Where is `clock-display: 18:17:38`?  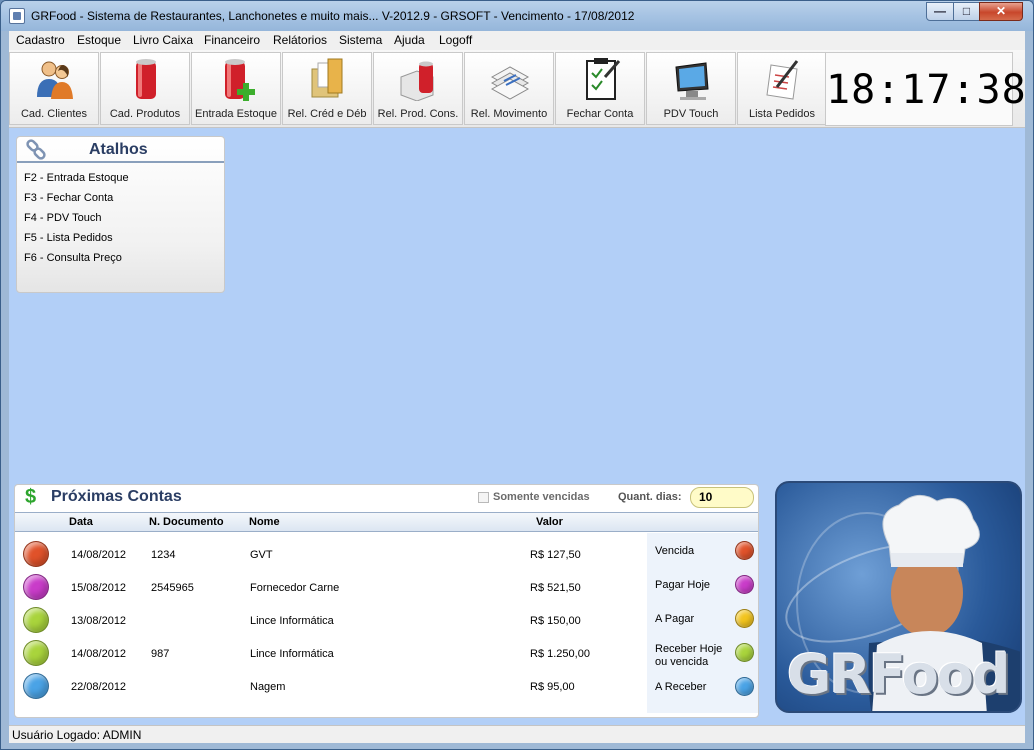
clock-display: 18:17:38 is located at coordinates (925, 89).